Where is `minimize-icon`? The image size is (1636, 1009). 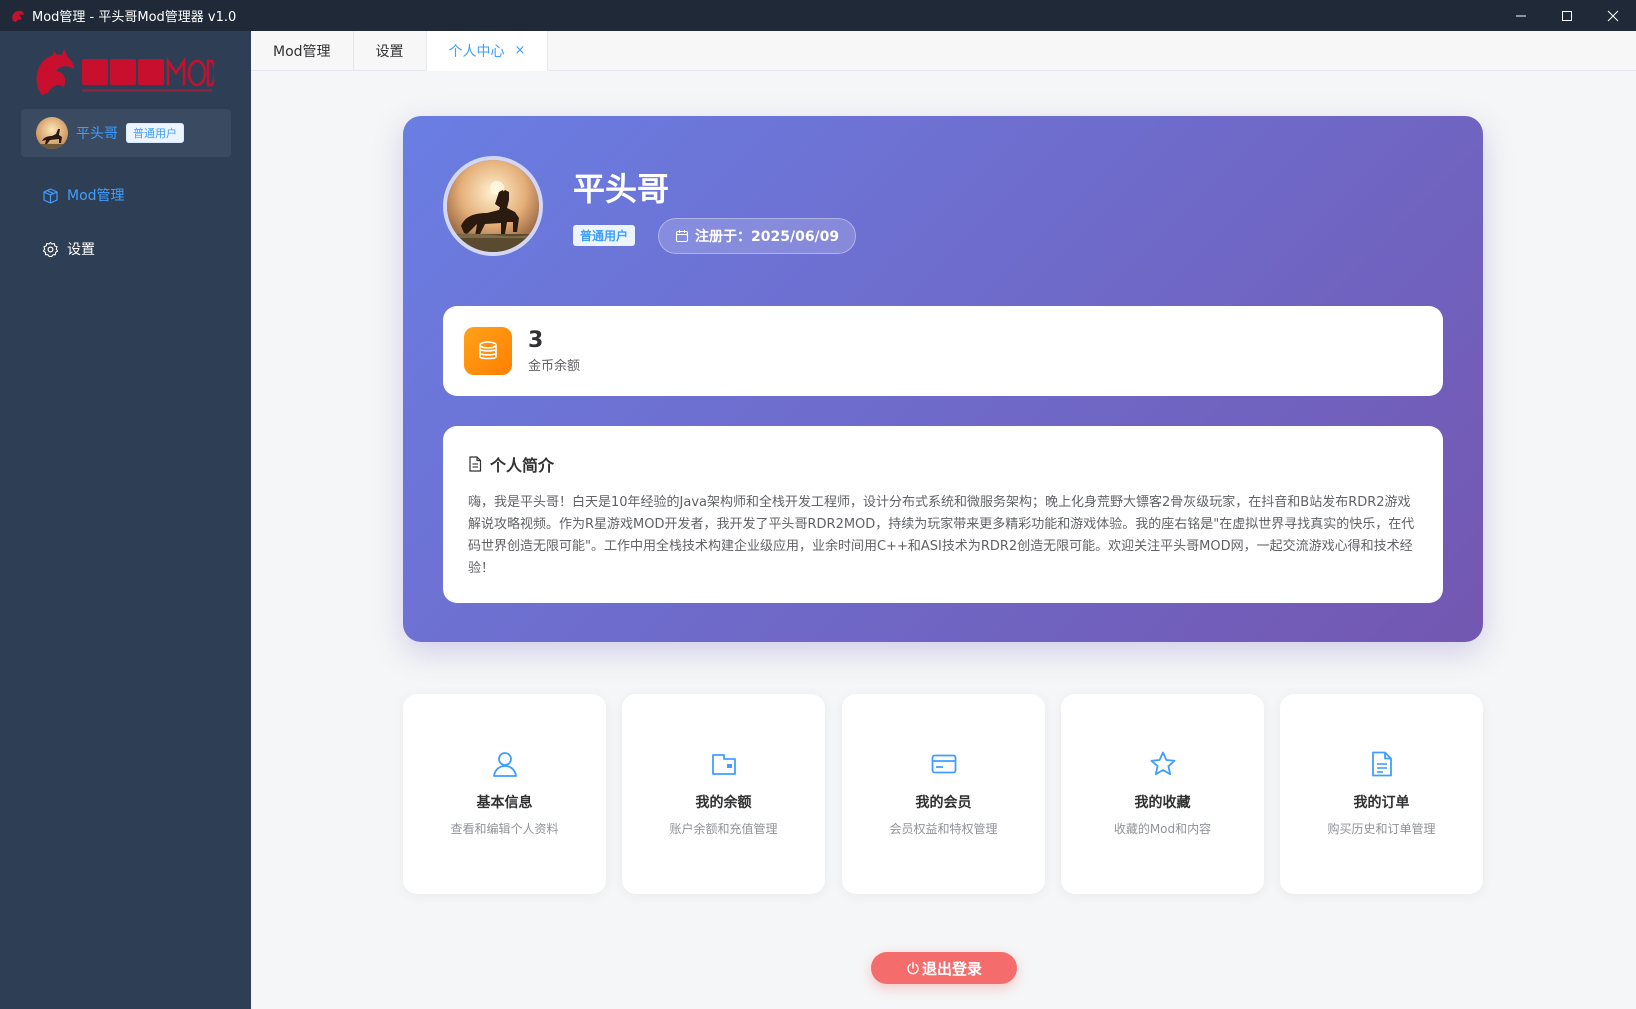
minimize-icon is located at coordinates (1521, 15).